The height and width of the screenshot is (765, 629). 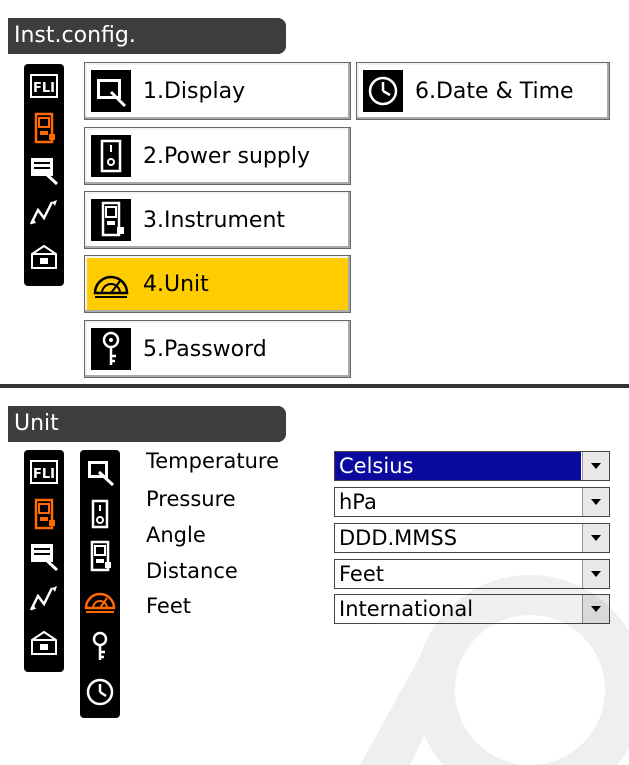 I want to click on temperature-value: Celsius, so click(x=458, y=466).